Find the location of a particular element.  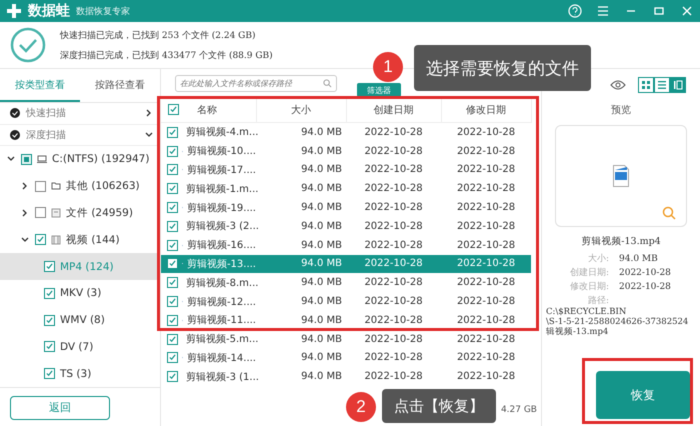

tree-item: 文件 (24959) is located at coordinates (80, 213).